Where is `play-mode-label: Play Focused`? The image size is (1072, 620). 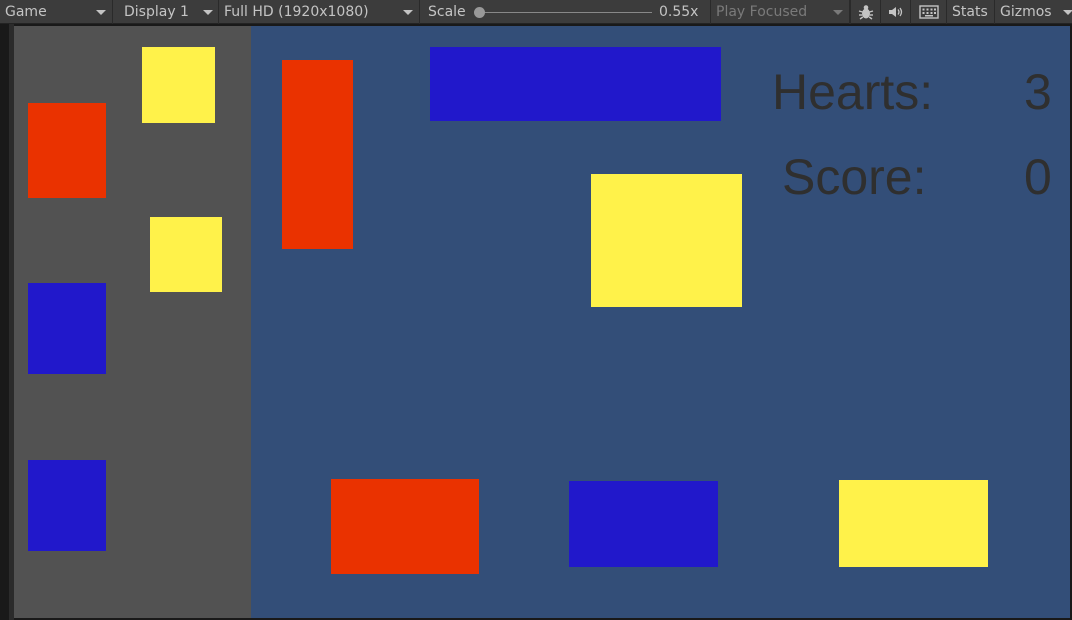 play-mode-label: Play Focused is located at coordinates (762, 12).